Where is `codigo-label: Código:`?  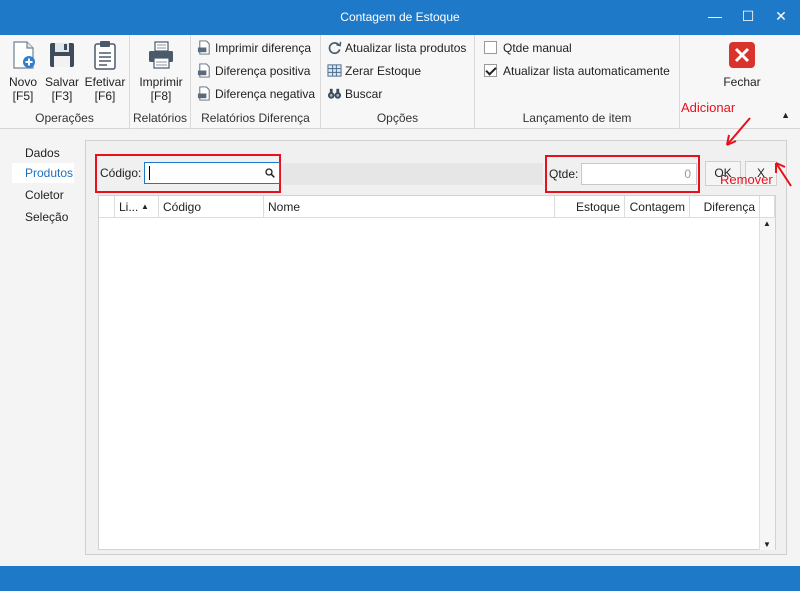
codigo-label: Código: is located at coordinates (121, 173).